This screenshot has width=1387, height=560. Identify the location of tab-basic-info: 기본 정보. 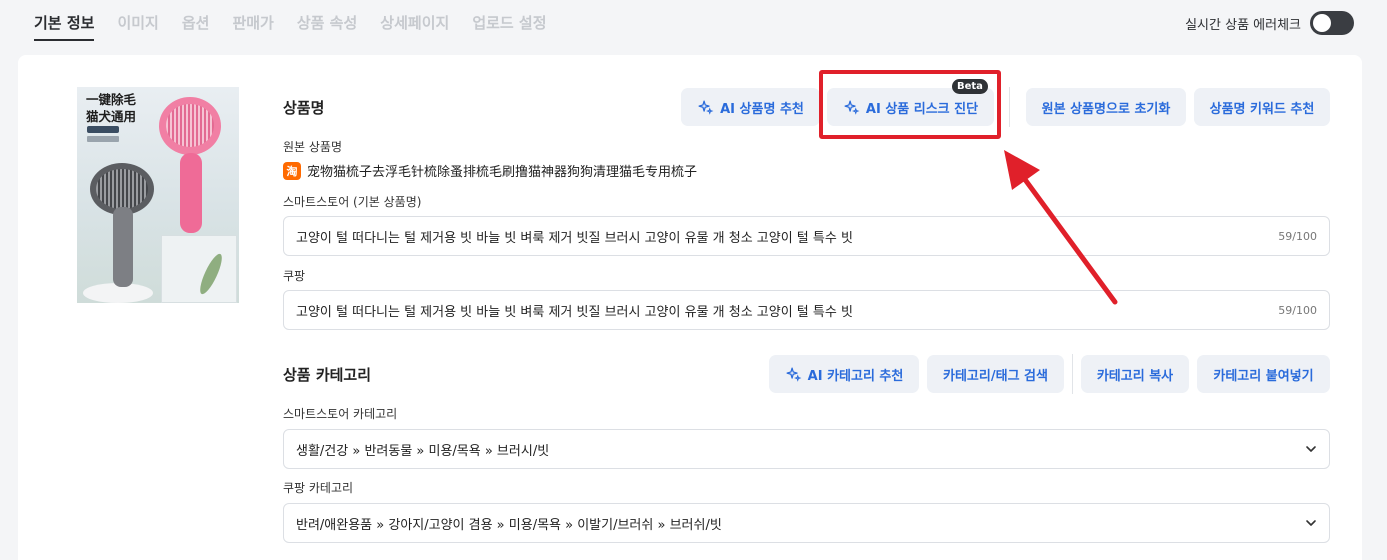
(64, 26).